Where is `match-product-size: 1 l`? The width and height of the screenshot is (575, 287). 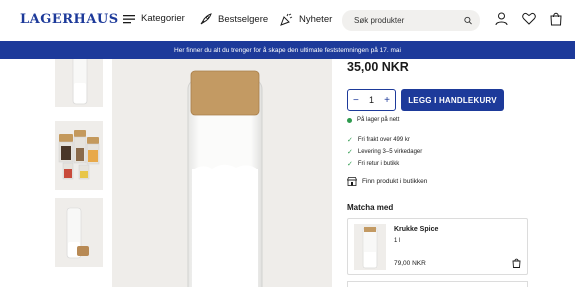
match-product-size: 1 l is located at coordinates (397, 241).